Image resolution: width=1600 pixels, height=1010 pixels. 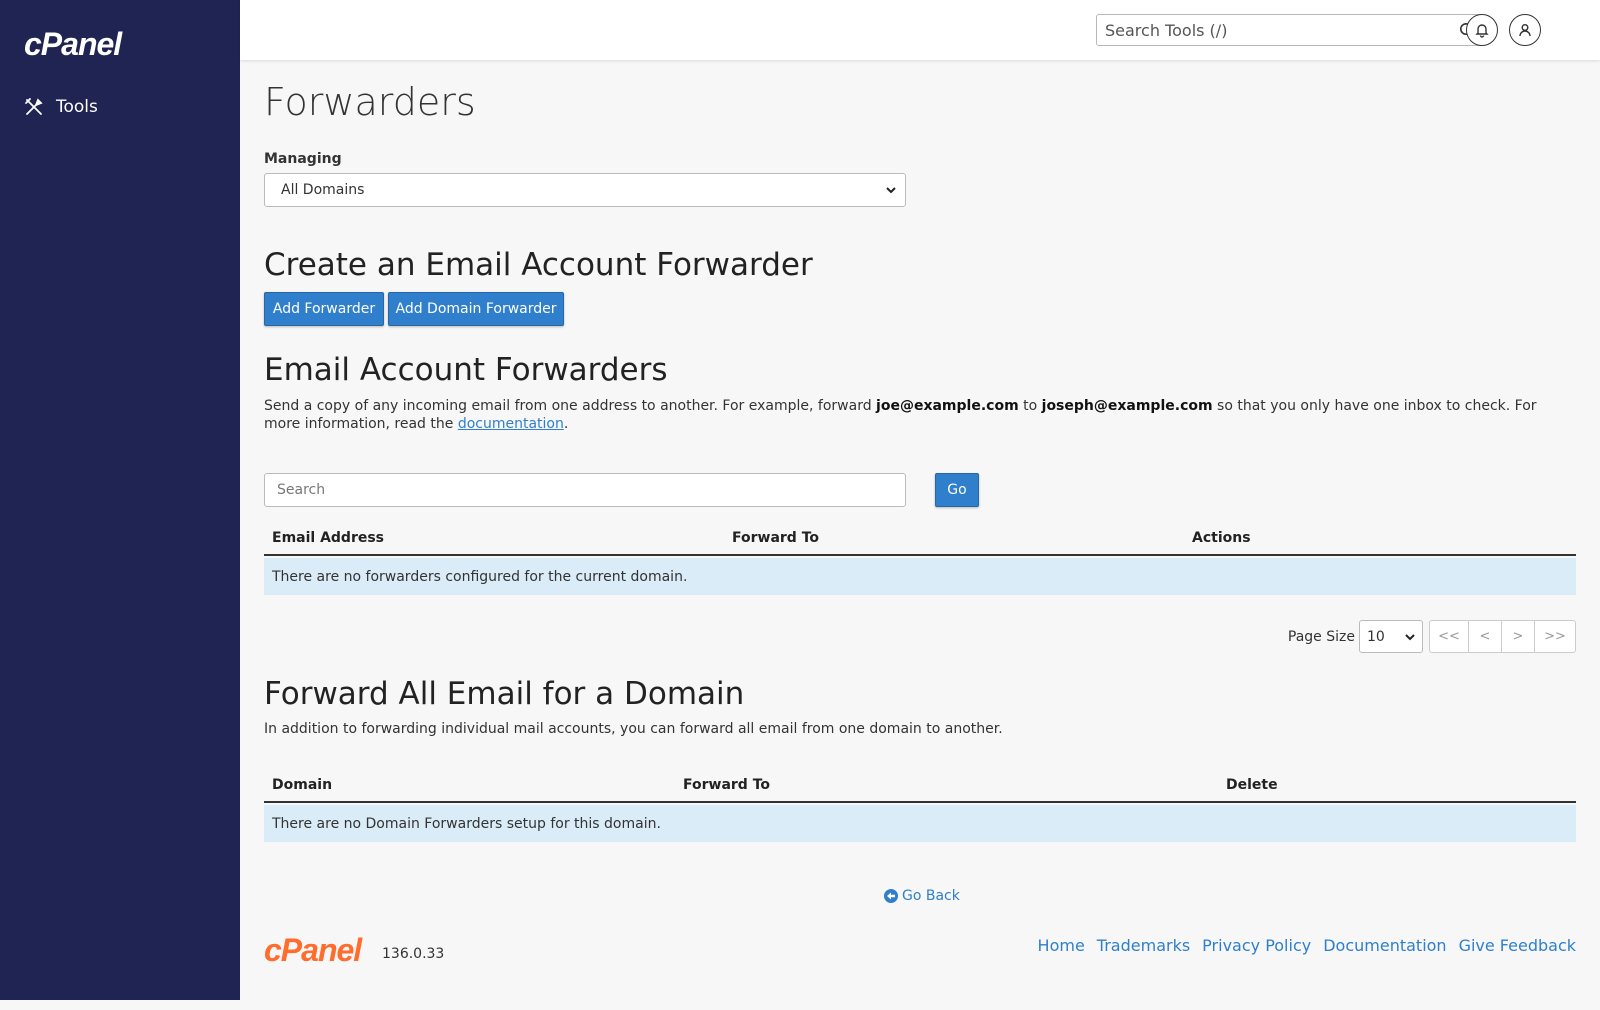 I want to click on add-forwarder-button: Add Forwarder, so click(x=324, y=309).